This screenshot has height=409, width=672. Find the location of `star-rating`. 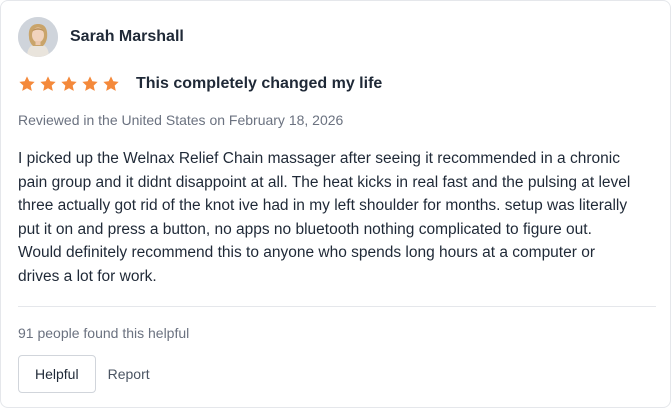

star-rating is located at coordinates (69, 84).